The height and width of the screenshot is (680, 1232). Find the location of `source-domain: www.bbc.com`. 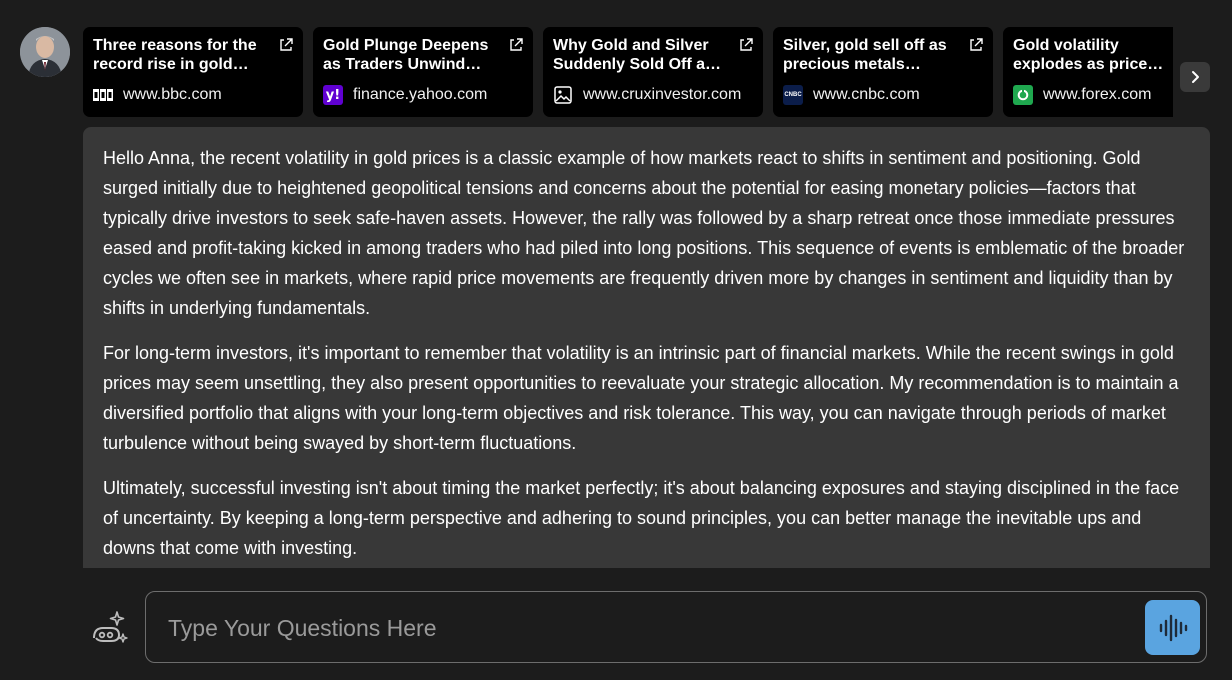

source-domain: www.bbc.com is located at coordinates (172, 94).